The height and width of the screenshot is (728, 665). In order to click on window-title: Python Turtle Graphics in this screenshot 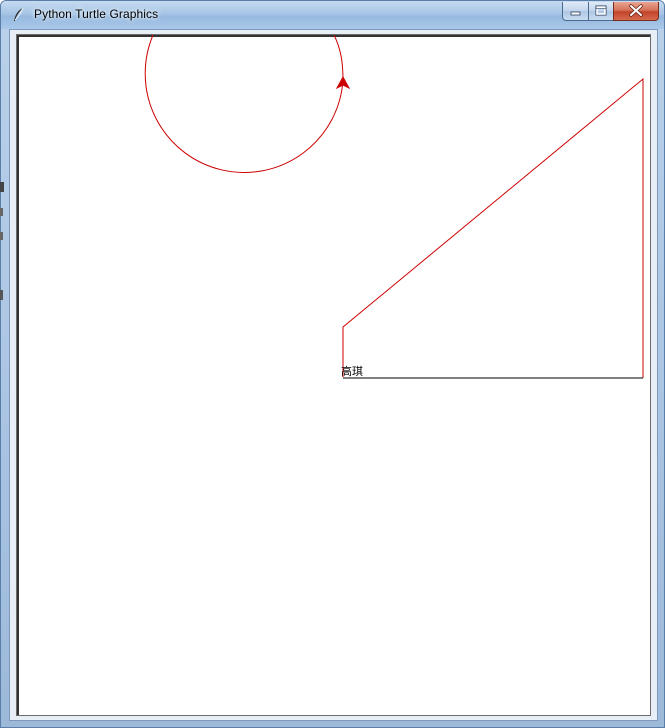, I will do `click(96, 14)`.